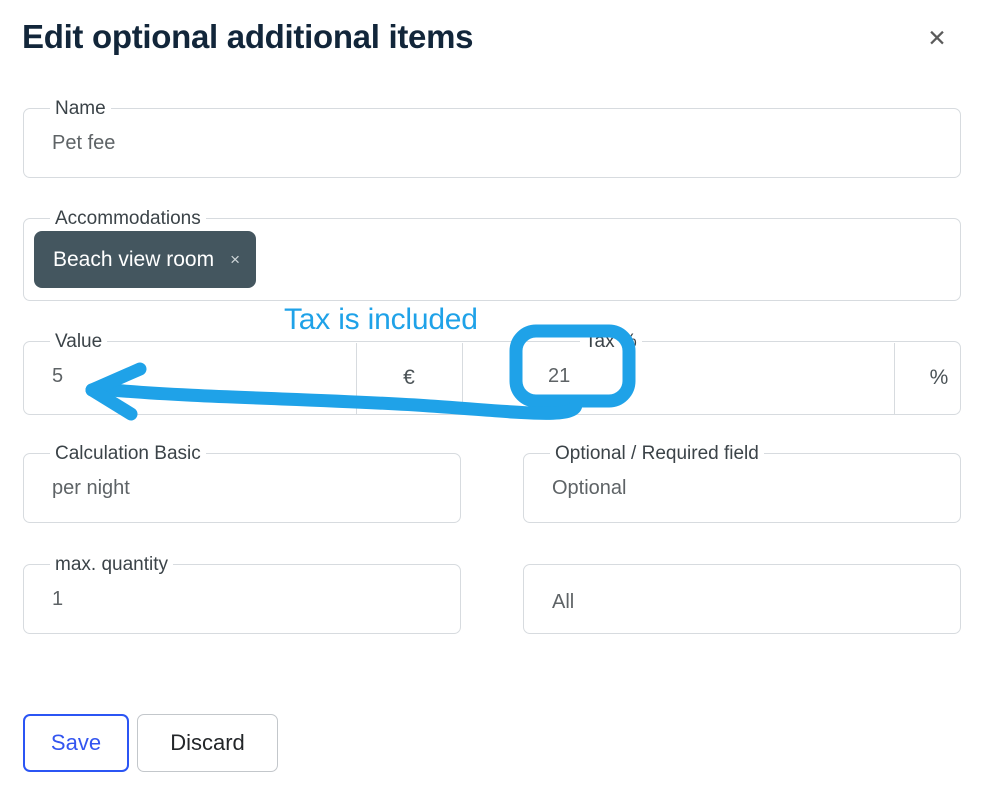 This screenshot has height=794, width=984. What do you see at coordinates (939, 377) in the screenshot?
I see `percent-icon: %` at bounding box center [939, 377].